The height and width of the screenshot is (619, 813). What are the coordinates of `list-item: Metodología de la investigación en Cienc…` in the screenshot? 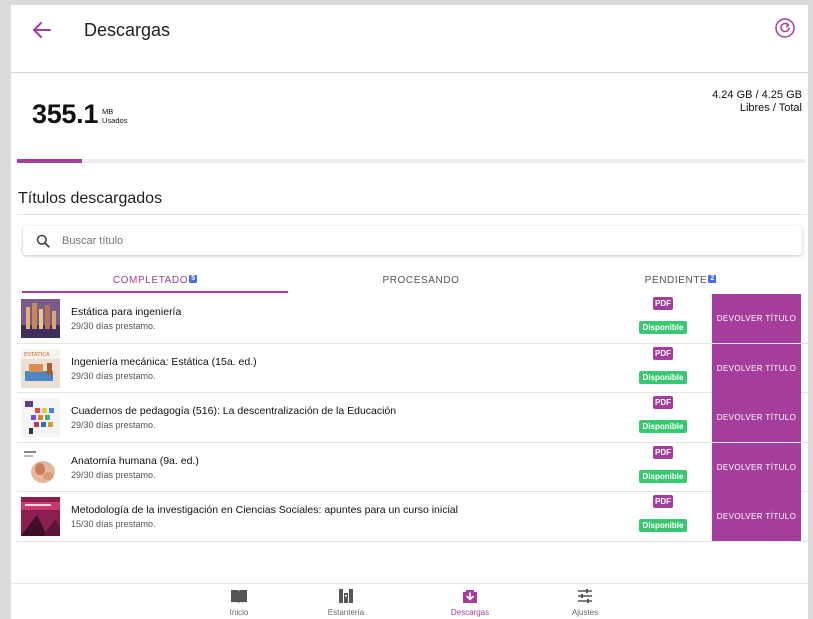 It's located at (412, 517).